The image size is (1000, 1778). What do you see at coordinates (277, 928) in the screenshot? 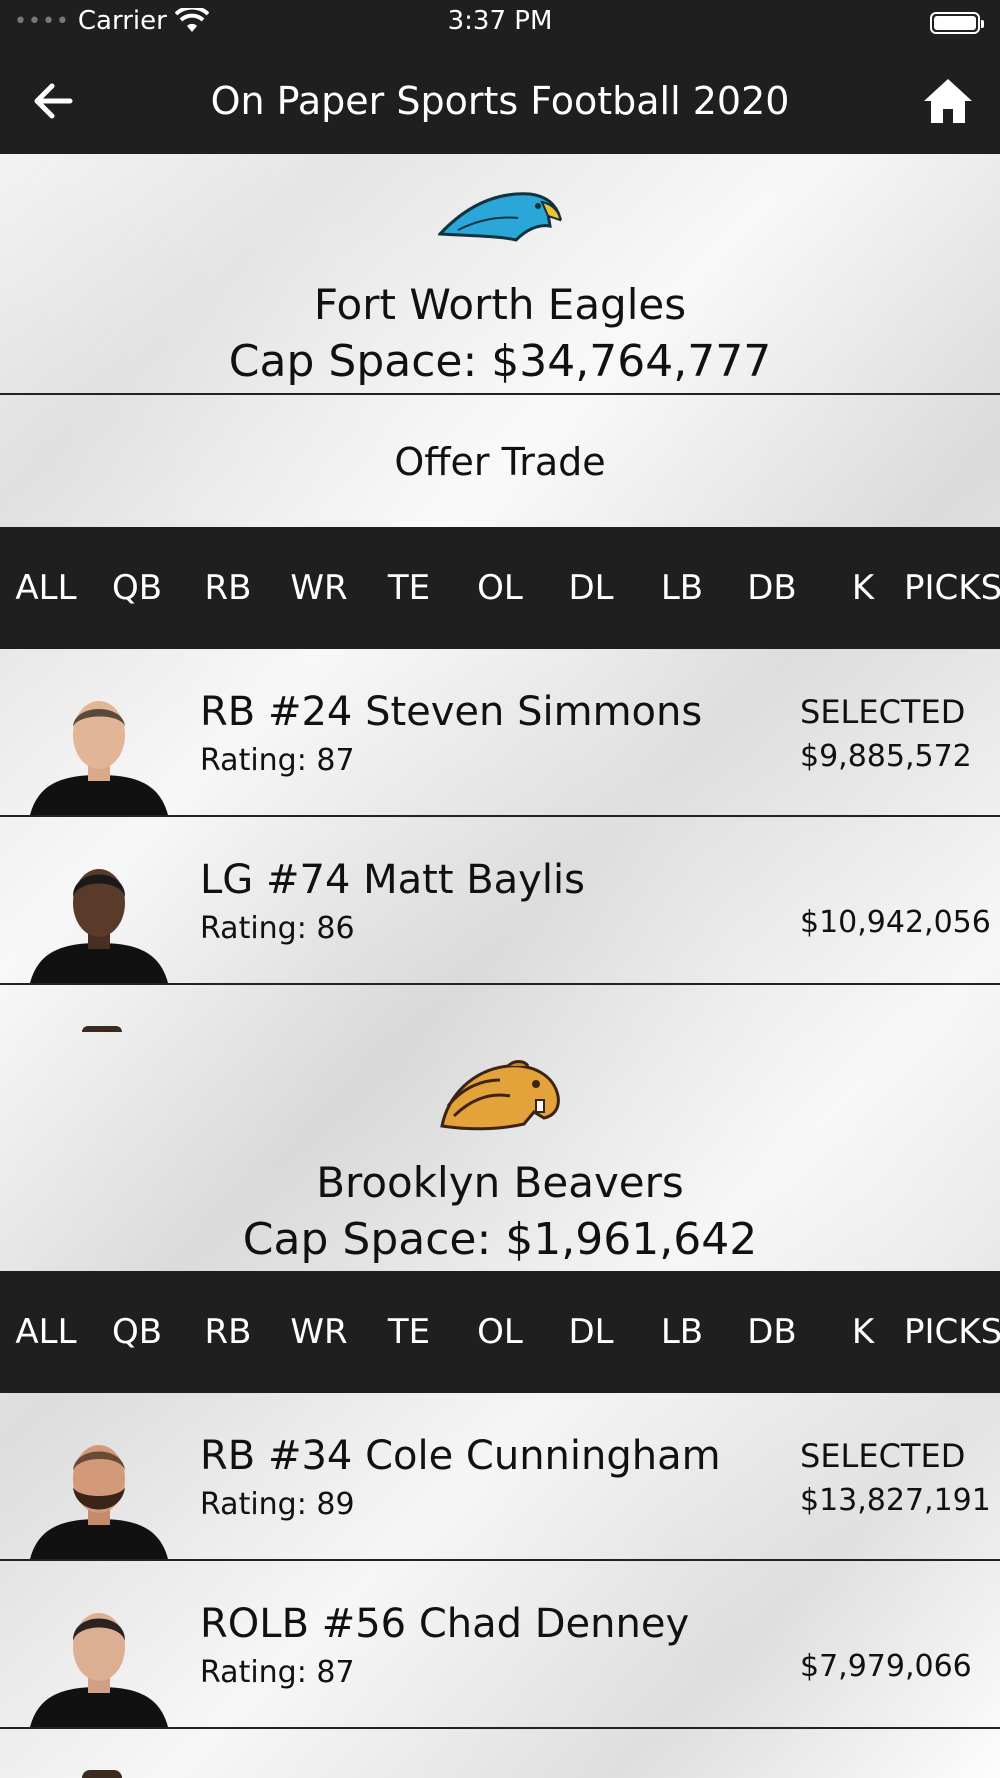
I see `player-rating: Rating: 86` at bounding box center [277, 928].